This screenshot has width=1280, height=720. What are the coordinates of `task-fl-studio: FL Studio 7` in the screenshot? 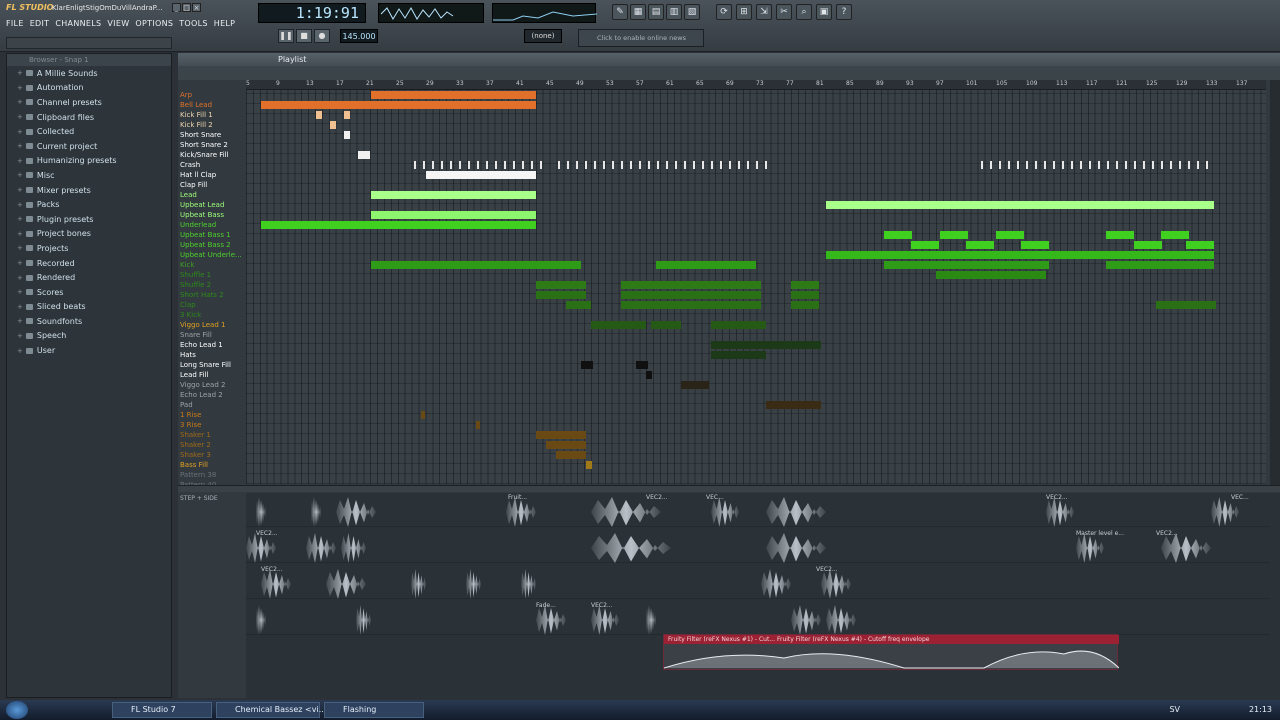 It's located at (162, 710).